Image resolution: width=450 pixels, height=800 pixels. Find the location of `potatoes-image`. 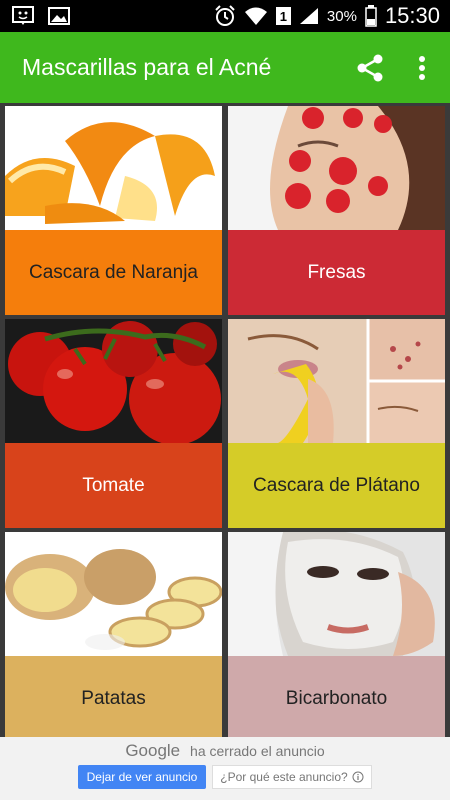

potatoes-image is located at coordinates (113, 594).